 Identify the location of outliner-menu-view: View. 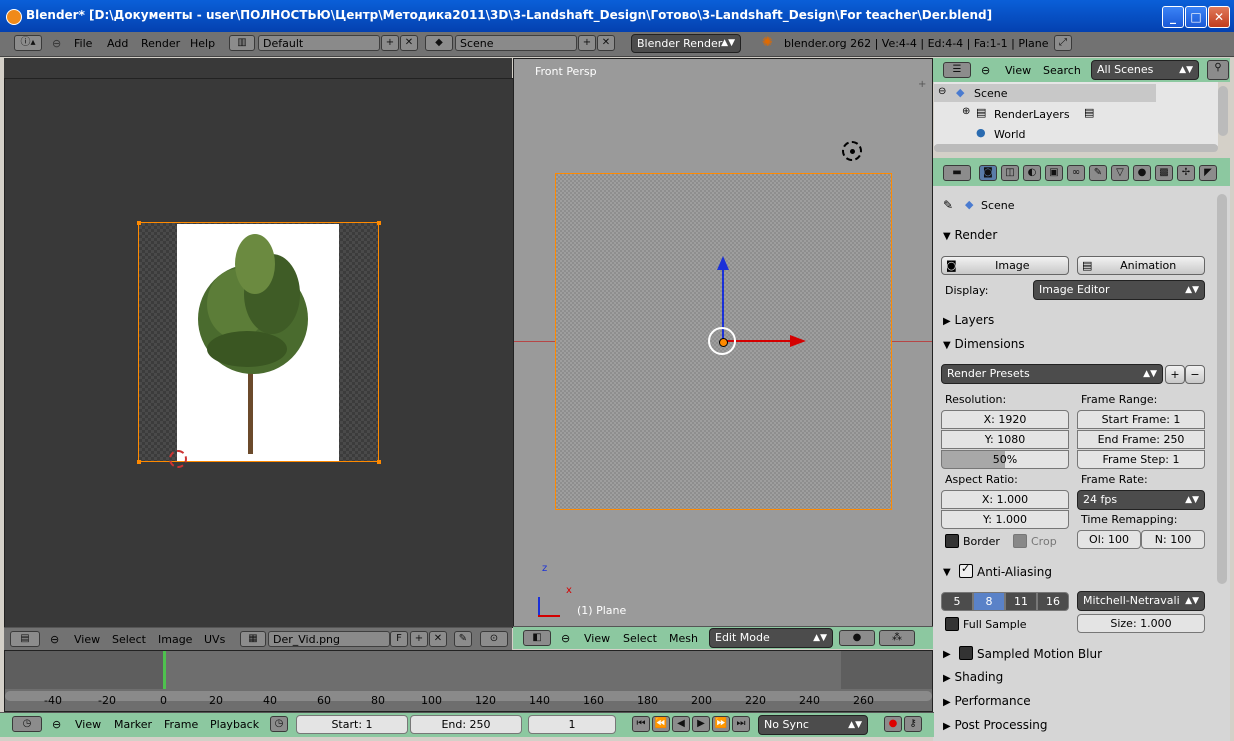
(1018, 70).